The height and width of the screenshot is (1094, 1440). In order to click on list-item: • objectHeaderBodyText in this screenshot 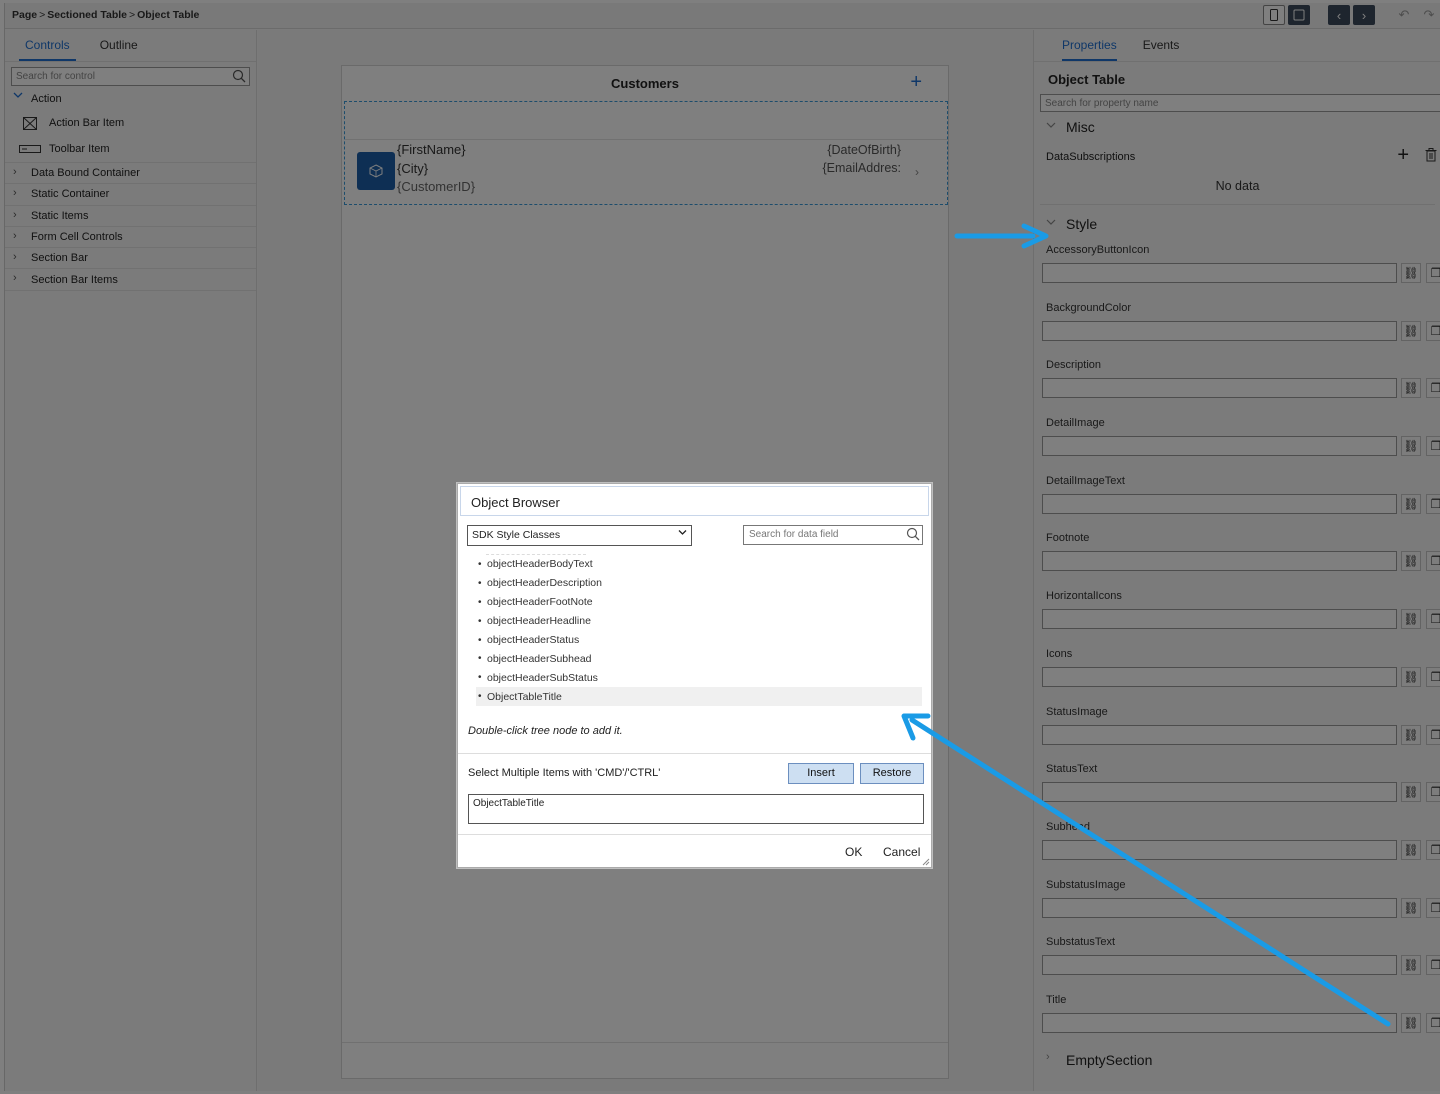, I will do `click(699, 564)`.